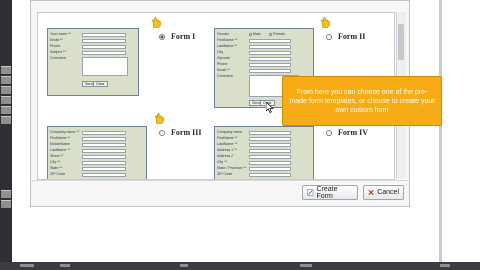 The height and width of the screenshot is (270, 480). I want to click on form-field-label: City, so click(220, 52).